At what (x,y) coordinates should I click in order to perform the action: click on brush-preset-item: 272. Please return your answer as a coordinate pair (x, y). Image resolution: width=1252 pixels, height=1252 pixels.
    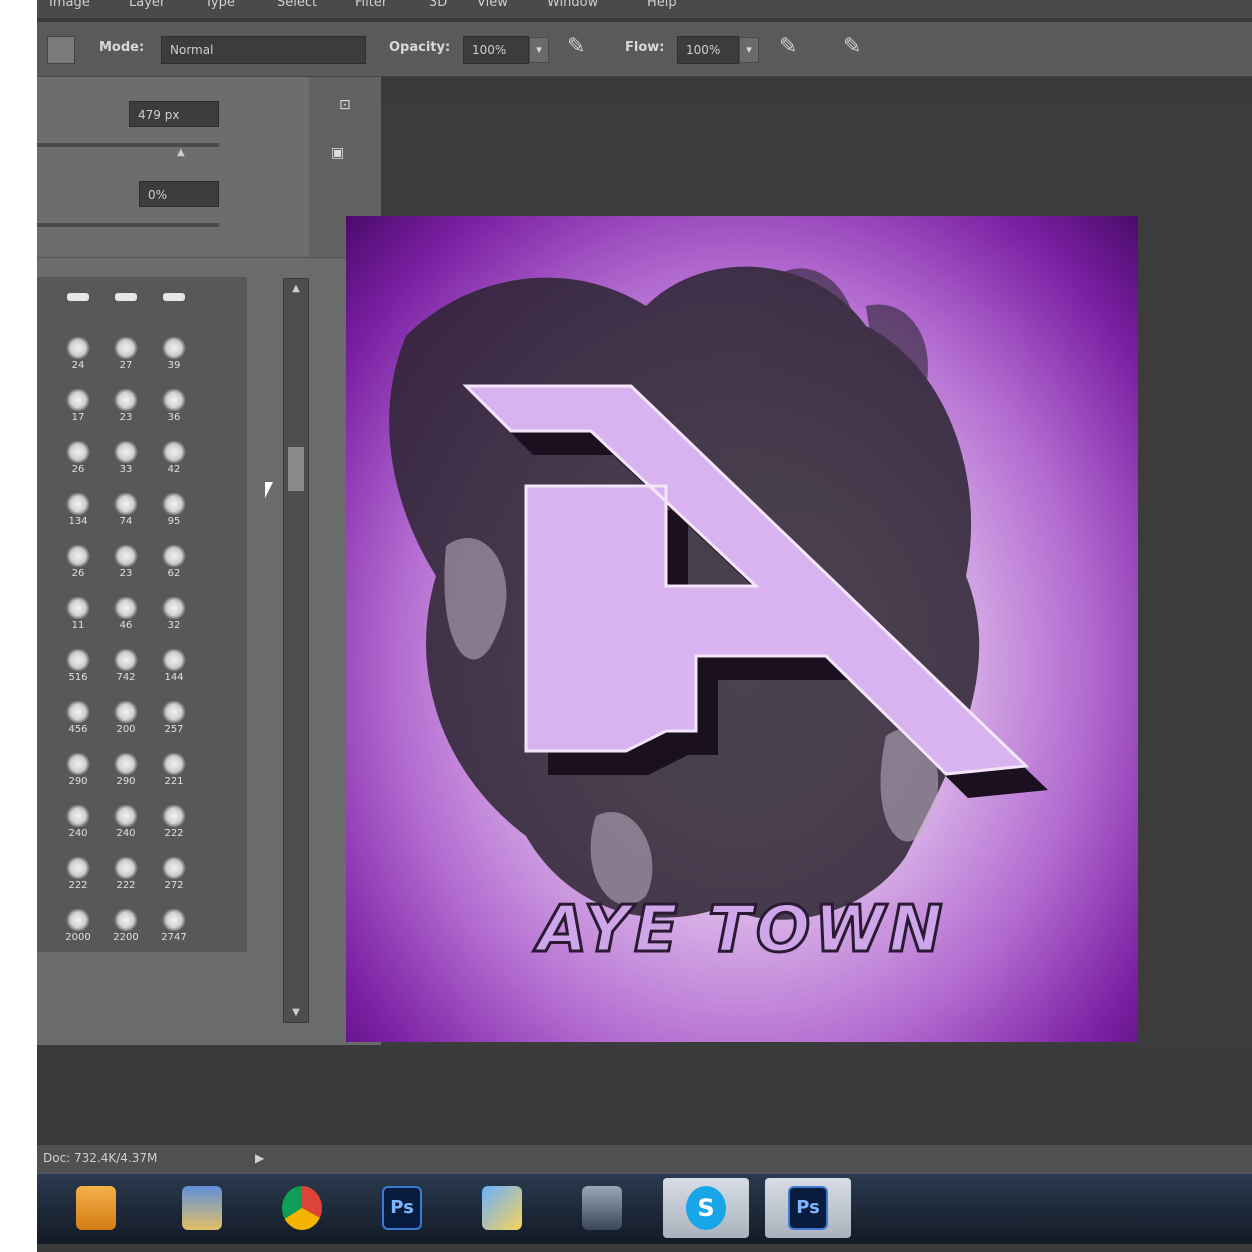
    Looking at the image, I should click on (174, 879).